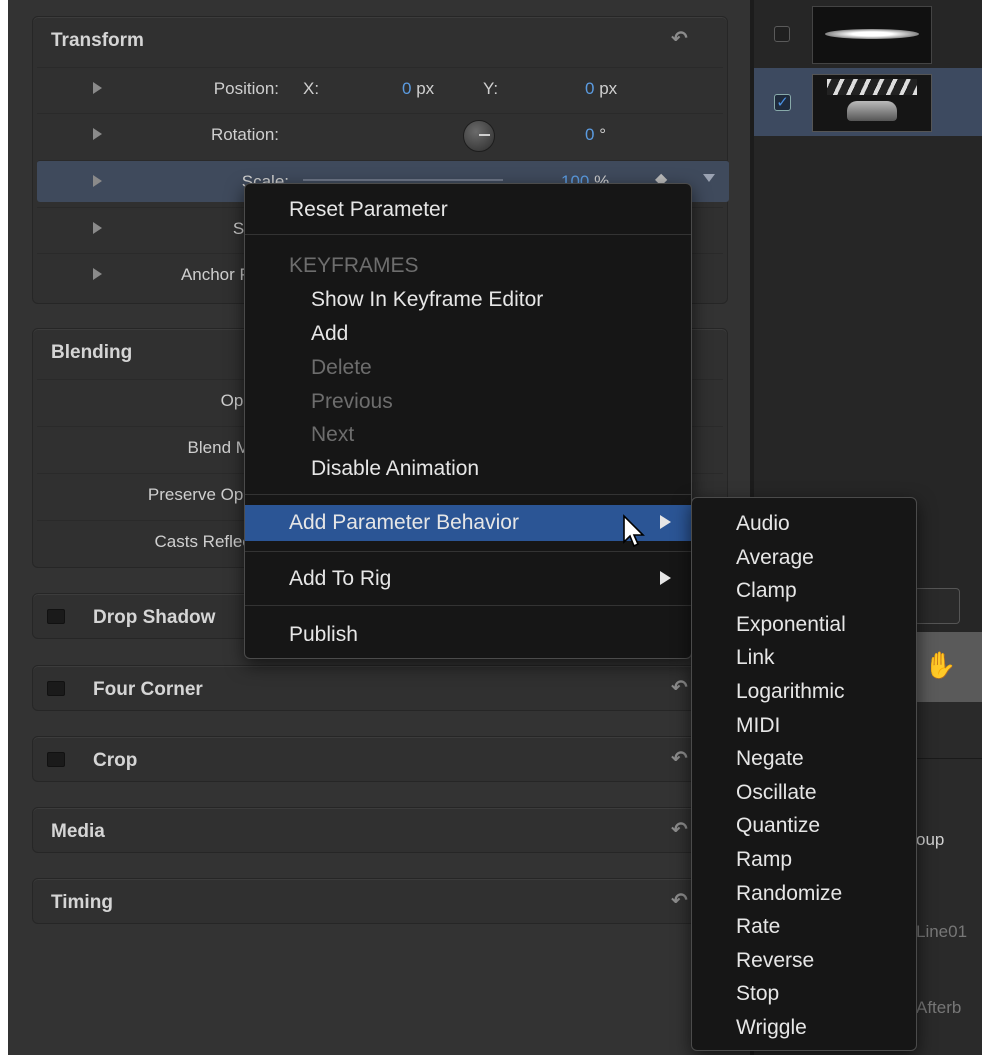 This screenshot has height=1055, width=982. I want to click on media-title: Media, so click(78, 831).